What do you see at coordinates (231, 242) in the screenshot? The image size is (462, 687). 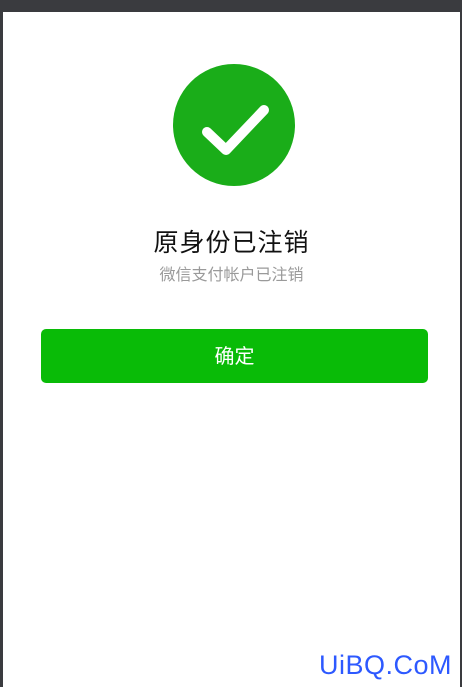 I see `result-title: 原身份已注销` at bounding box center [231, 242].